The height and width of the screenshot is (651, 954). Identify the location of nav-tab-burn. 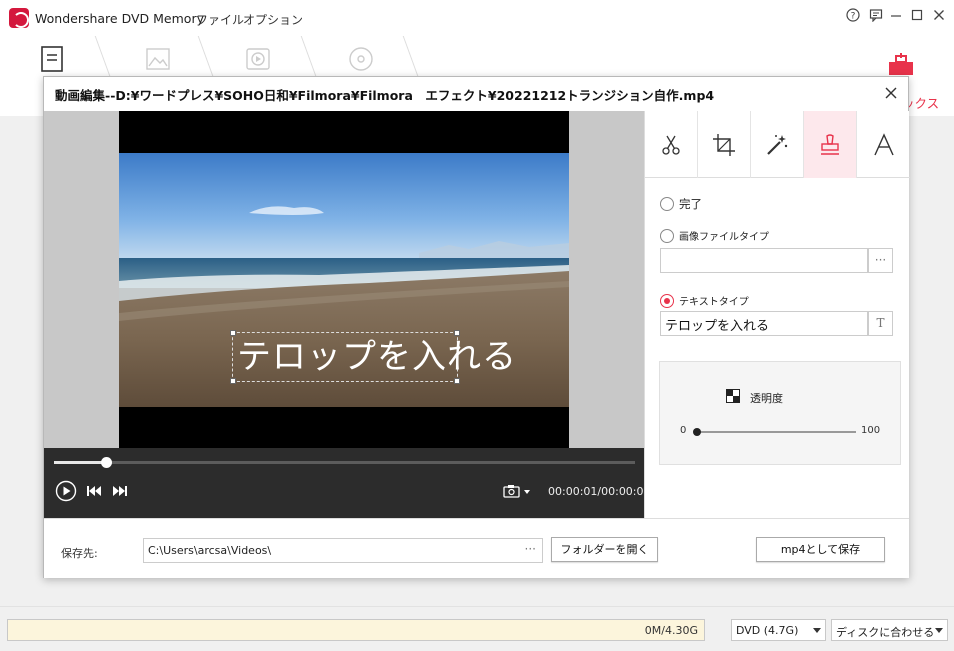
(363, 56).